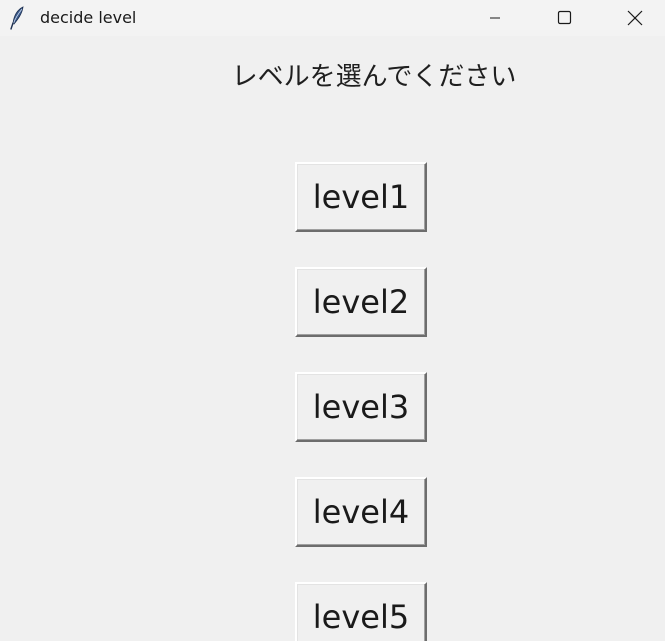 The height and width of the screenshot is (641, 665). I want to click on minimize-button, so click(495, 18).